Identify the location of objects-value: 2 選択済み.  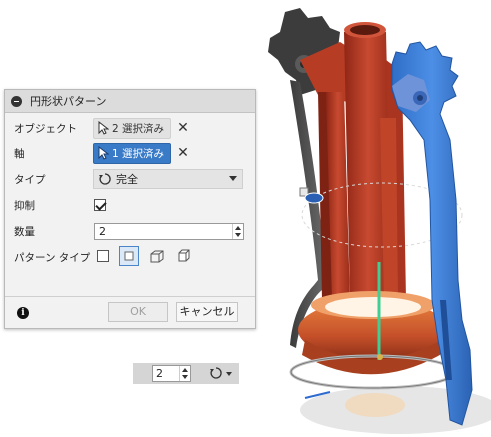
(138, 128).